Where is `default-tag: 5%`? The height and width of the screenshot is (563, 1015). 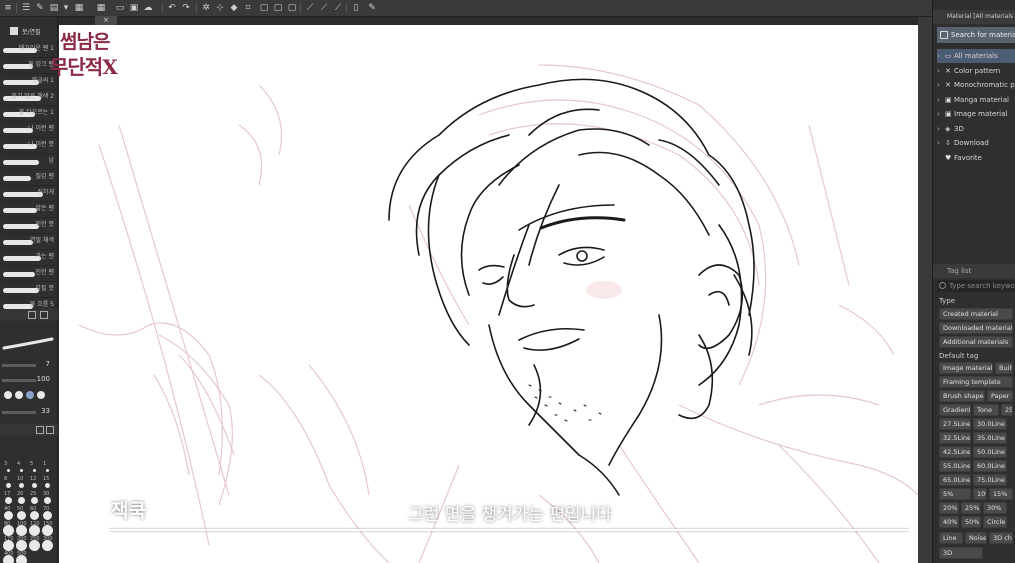
default-tag: 5% is located at coordinates (955, 494).